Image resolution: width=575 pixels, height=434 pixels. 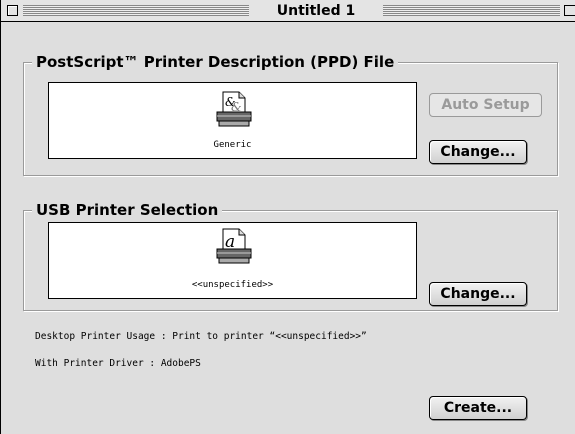 I want to click on printer-driver-text: With Printer Driver : AdobePS, so click(x=118, y=363).